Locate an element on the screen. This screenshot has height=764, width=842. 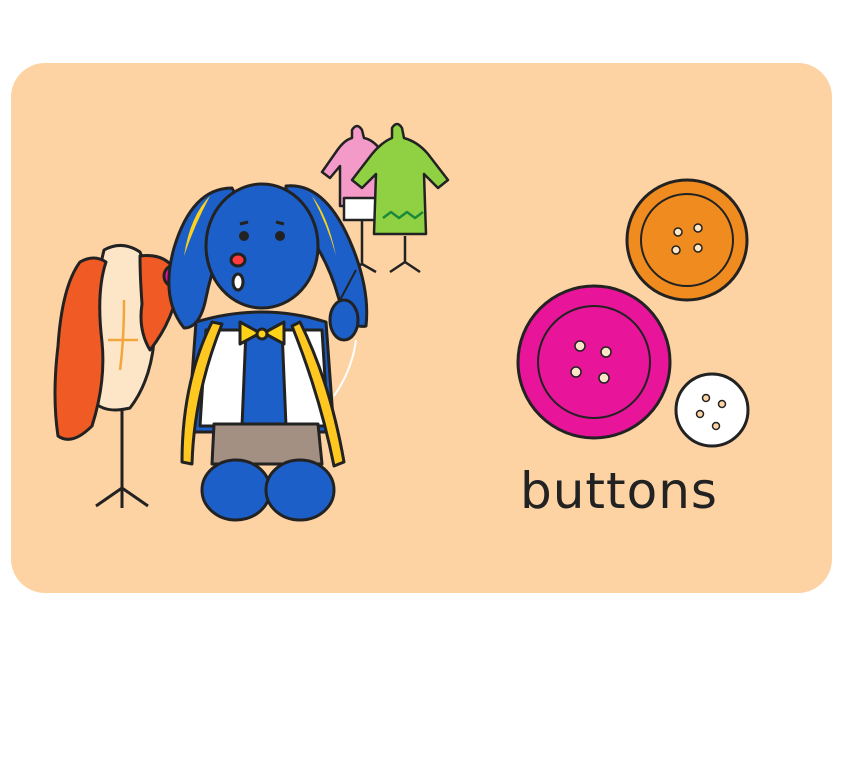
bunny-tailor-character is located at coordinates (268, 352).